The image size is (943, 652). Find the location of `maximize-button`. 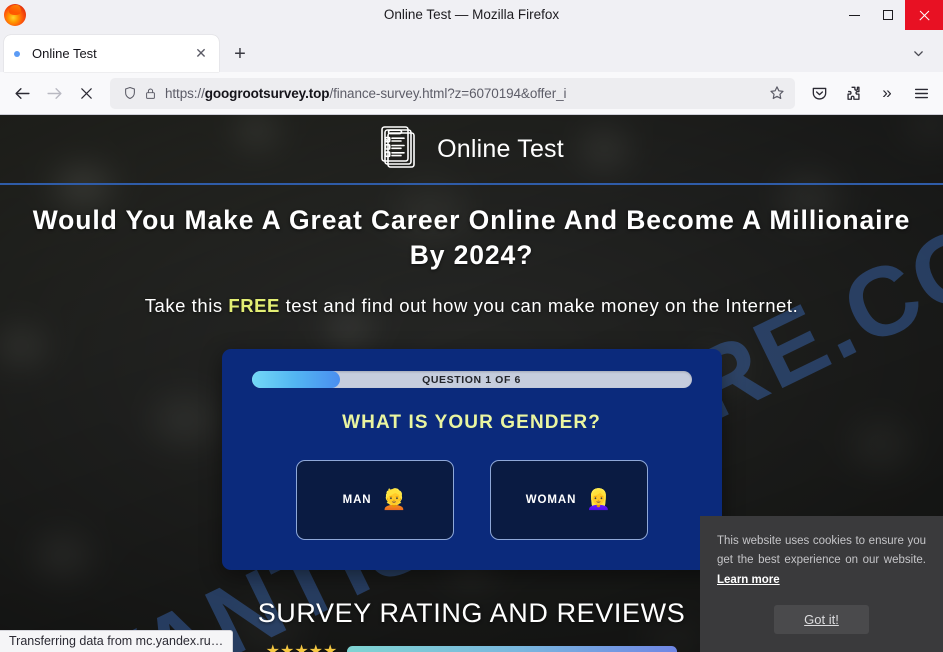

maximize-button is located at coordinates (888, 15).